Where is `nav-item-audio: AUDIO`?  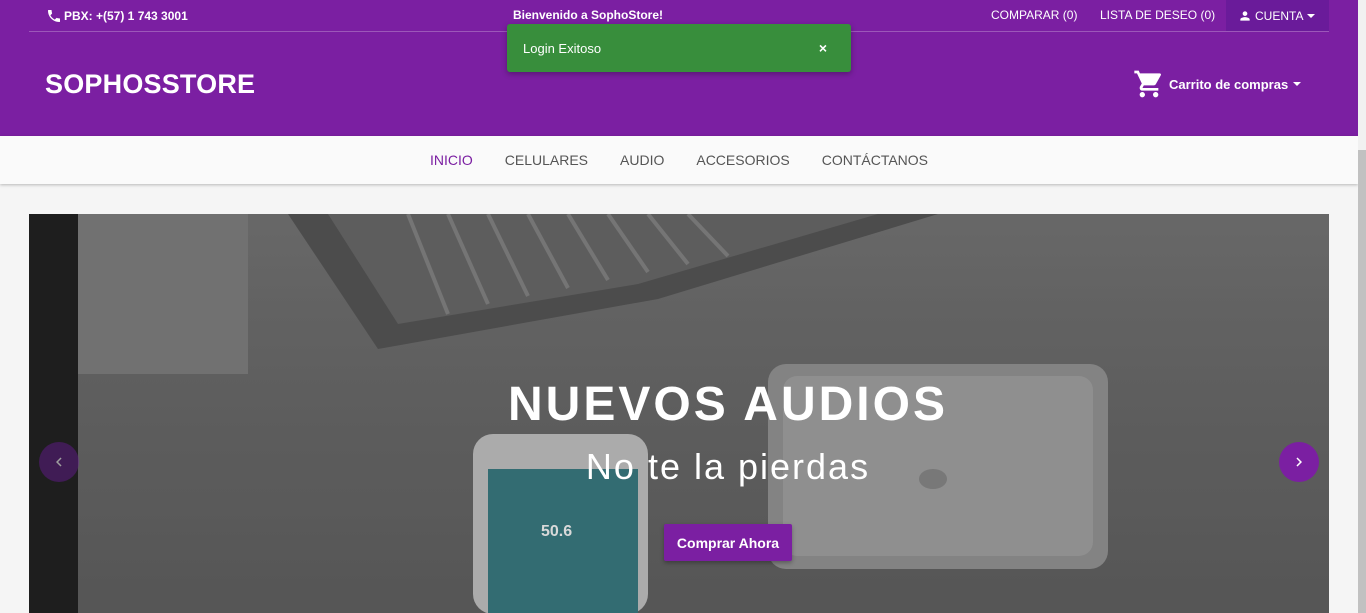 nav-item-audio: AUDIO is located at coordinates (642, 160).